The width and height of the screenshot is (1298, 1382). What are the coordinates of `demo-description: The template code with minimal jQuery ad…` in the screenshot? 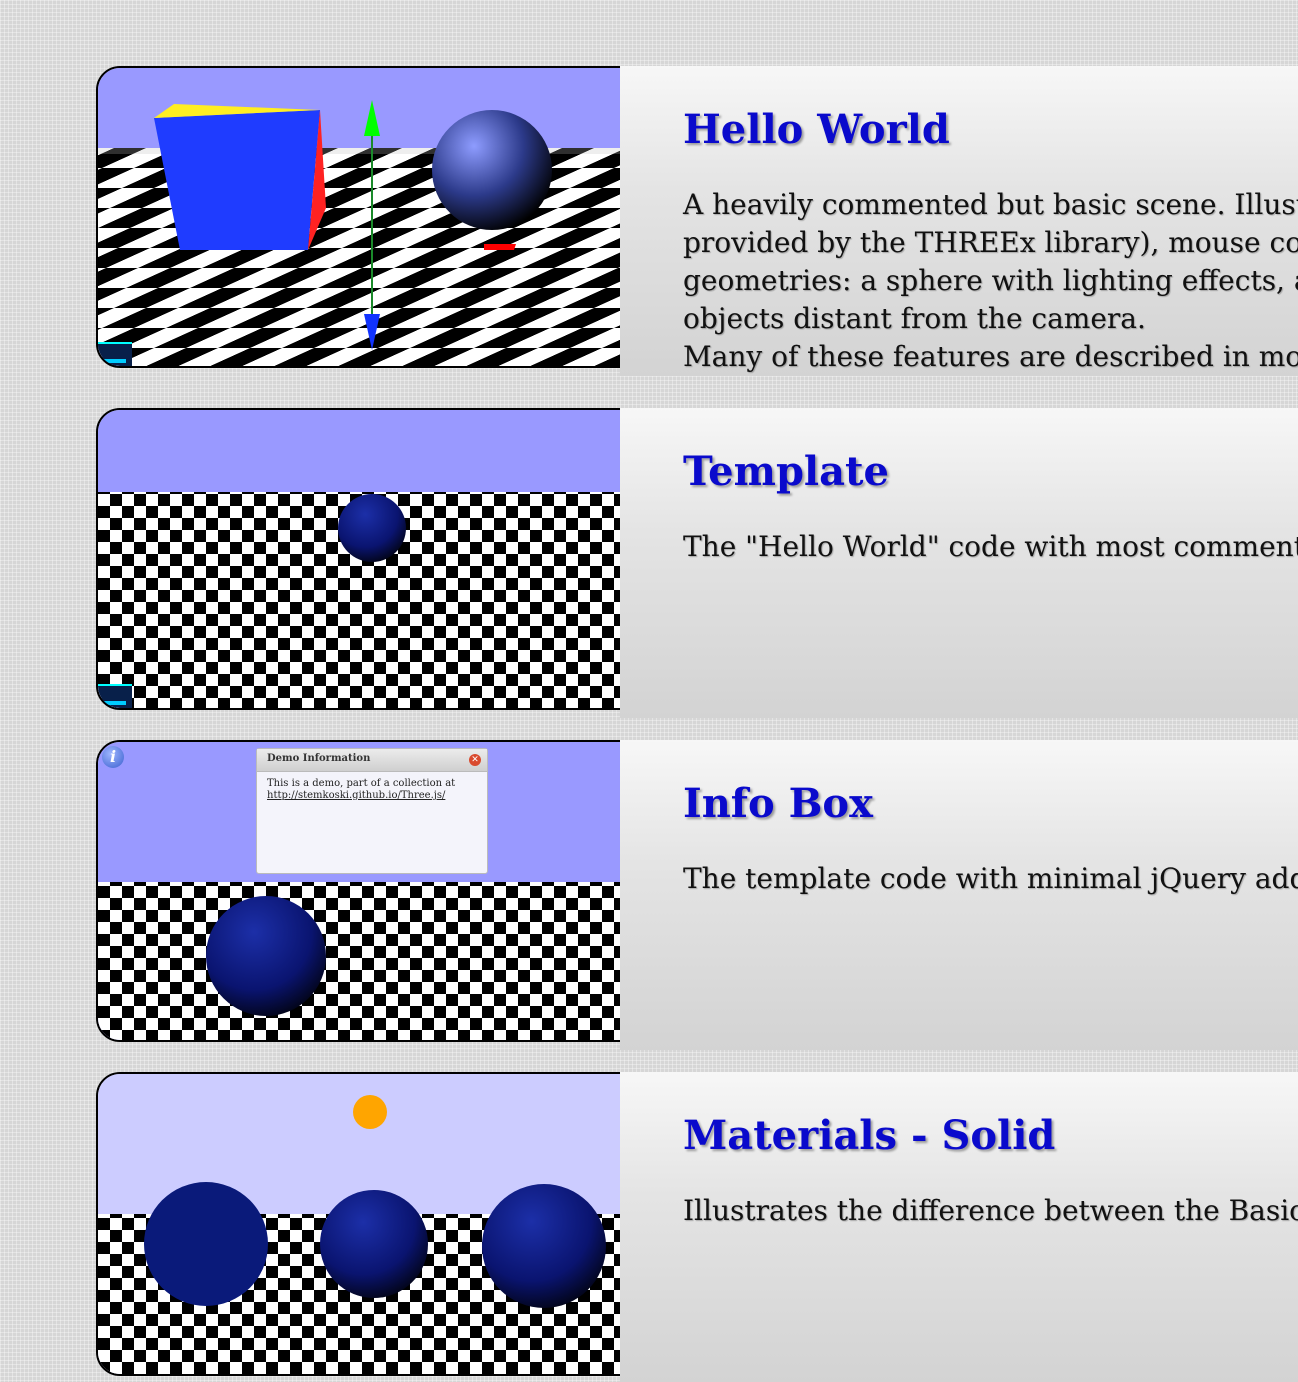 It's located at (990, 878).